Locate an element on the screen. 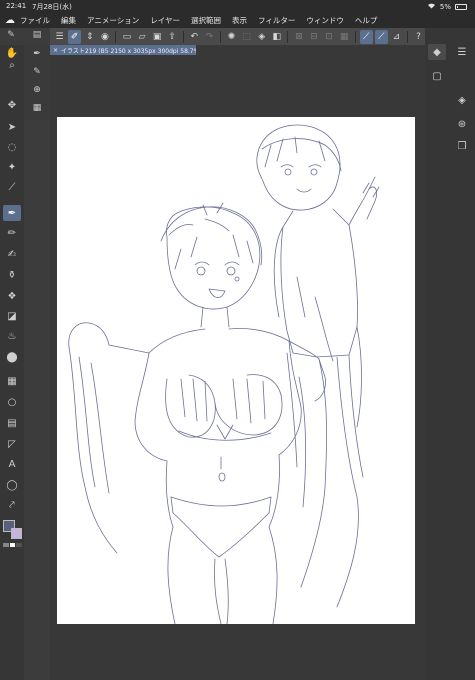 This screenshot has width=475, height=680. menu-window: ウィンドウ is located at coordinates (325, 20).